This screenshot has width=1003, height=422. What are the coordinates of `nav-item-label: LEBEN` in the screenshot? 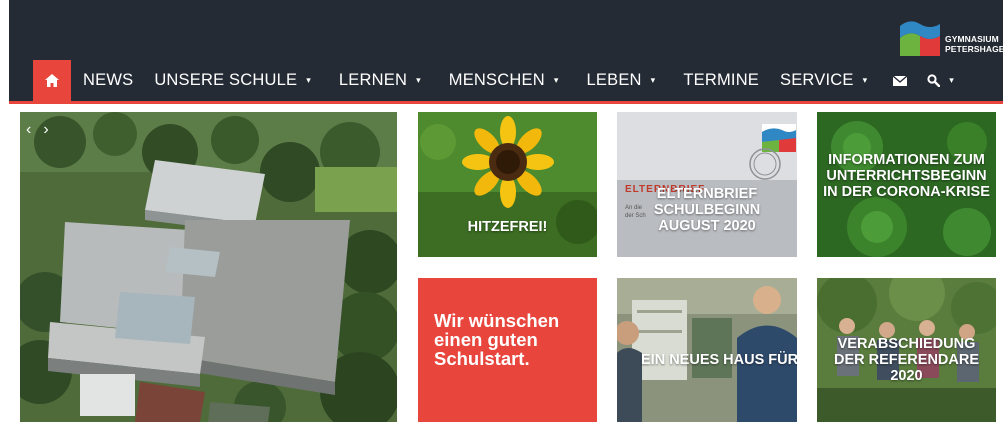 It's located at (614, 80).